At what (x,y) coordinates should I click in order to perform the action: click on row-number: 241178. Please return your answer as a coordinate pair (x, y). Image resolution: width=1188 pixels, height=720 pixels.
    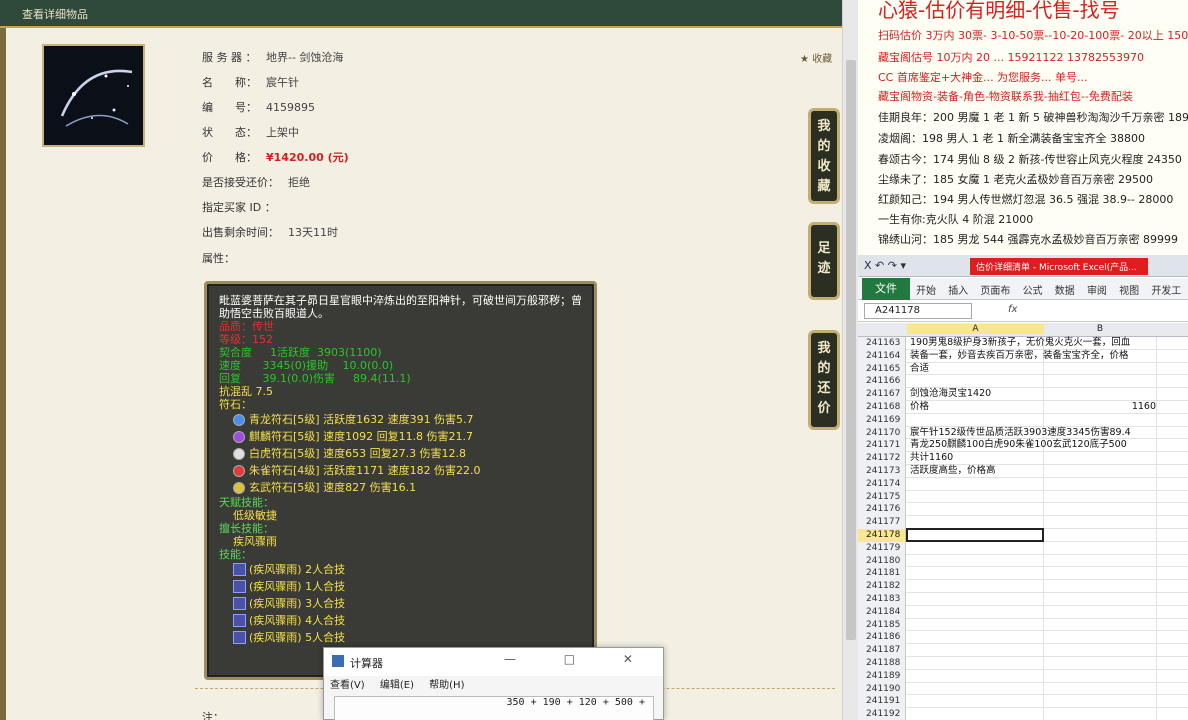
    Looking at the image, I should click on (882, 535).